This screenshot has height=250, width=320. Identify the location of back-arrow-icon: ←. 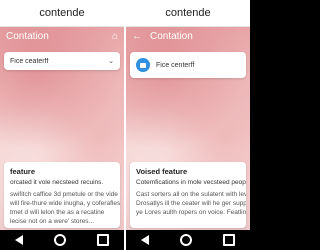
(137, 36).